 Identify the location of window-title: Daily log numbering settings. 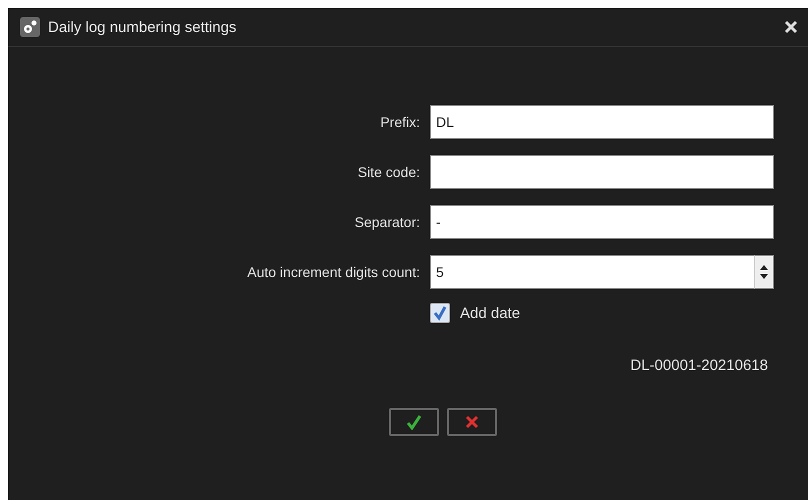
(143, 27).